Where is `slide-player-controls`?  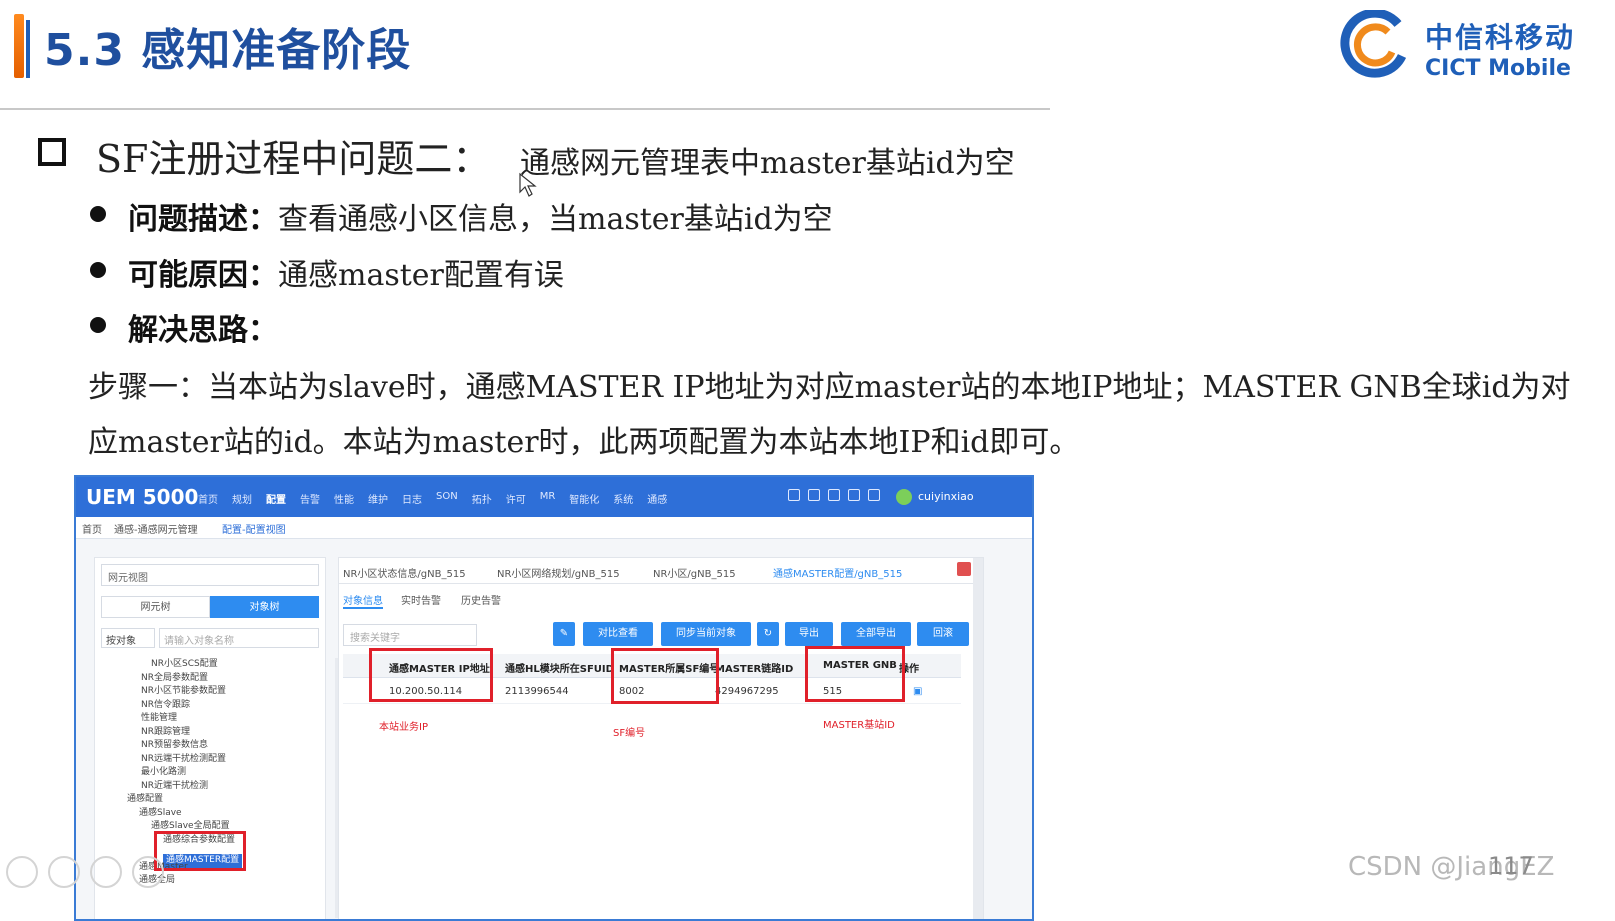 slide-player-controls is located at coordinates (85, 872).